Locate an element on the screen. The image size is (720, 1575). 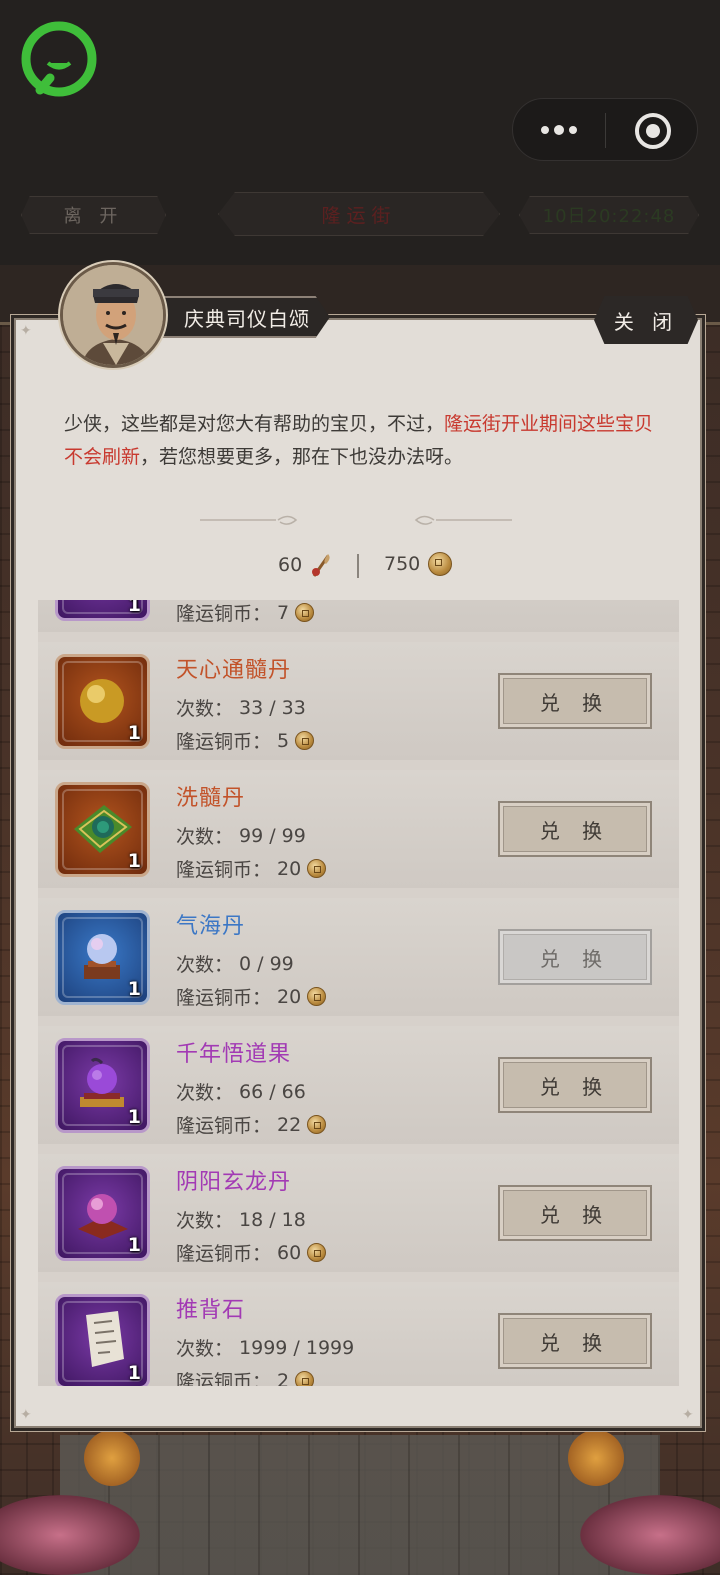
list-item: 1 隆运铜币： 7 is located at coordinates (358, 616).